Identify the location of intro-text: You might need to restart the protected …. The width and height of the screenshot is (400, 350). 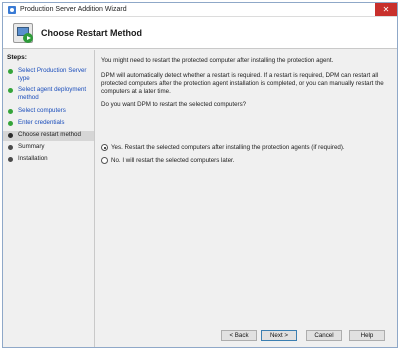
(217, 60).